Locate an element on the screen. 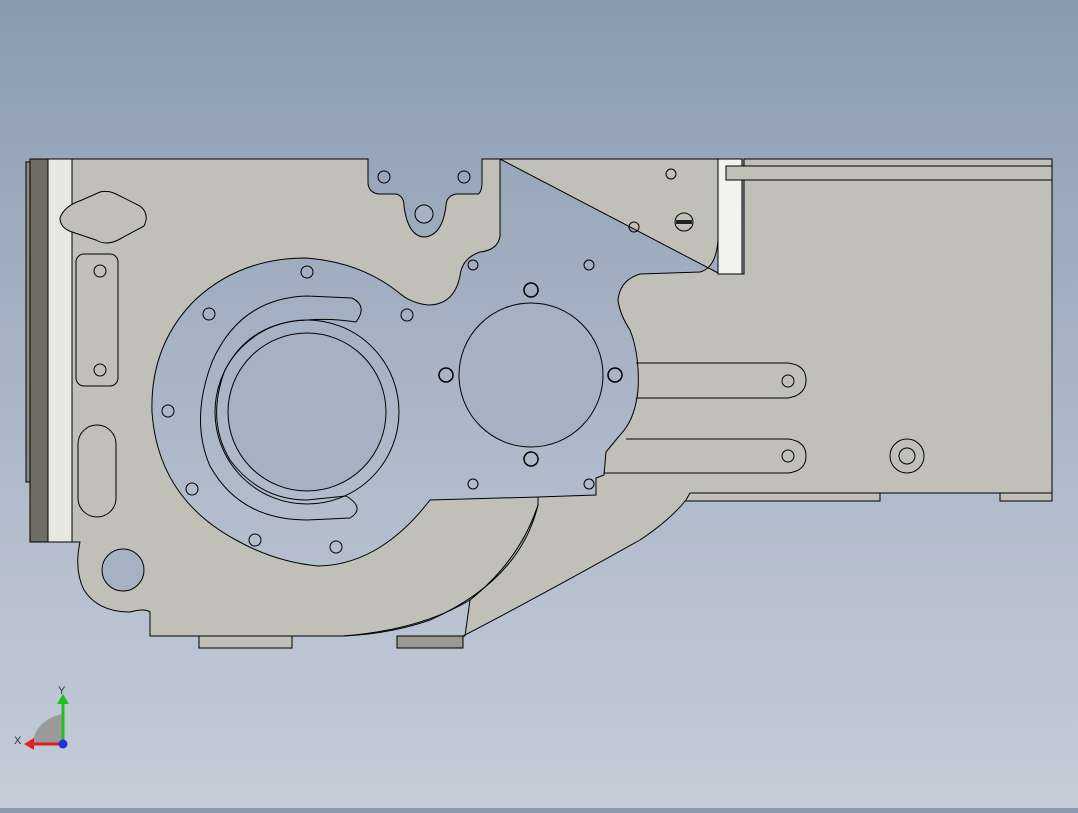 Image resolution: width=1078 pixels, height=813 pixels. screw-slot is located at coordinates (684, 222).